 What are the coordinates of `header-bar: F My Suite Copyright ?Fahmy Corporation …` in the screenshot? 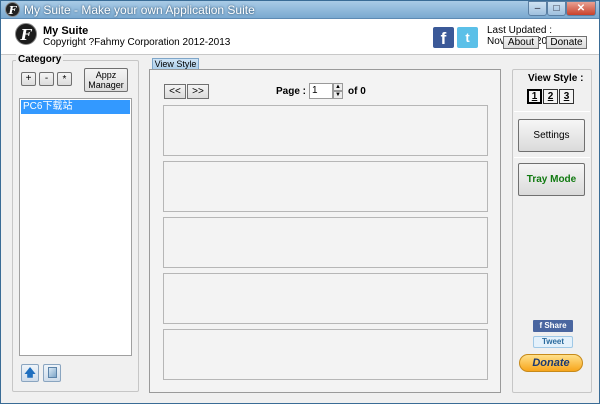 It's located at (300, 37).